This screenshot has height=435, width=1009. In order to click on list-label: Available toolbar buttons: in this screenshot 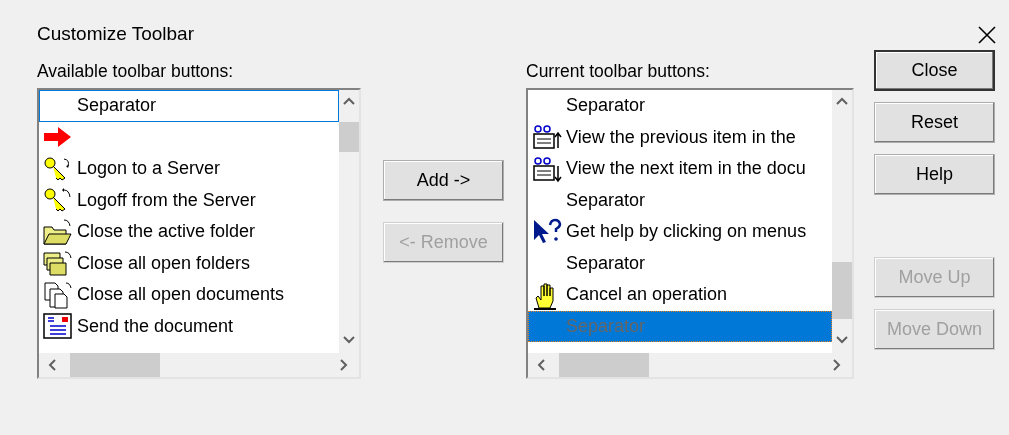, I will do `click(135, 71)`.